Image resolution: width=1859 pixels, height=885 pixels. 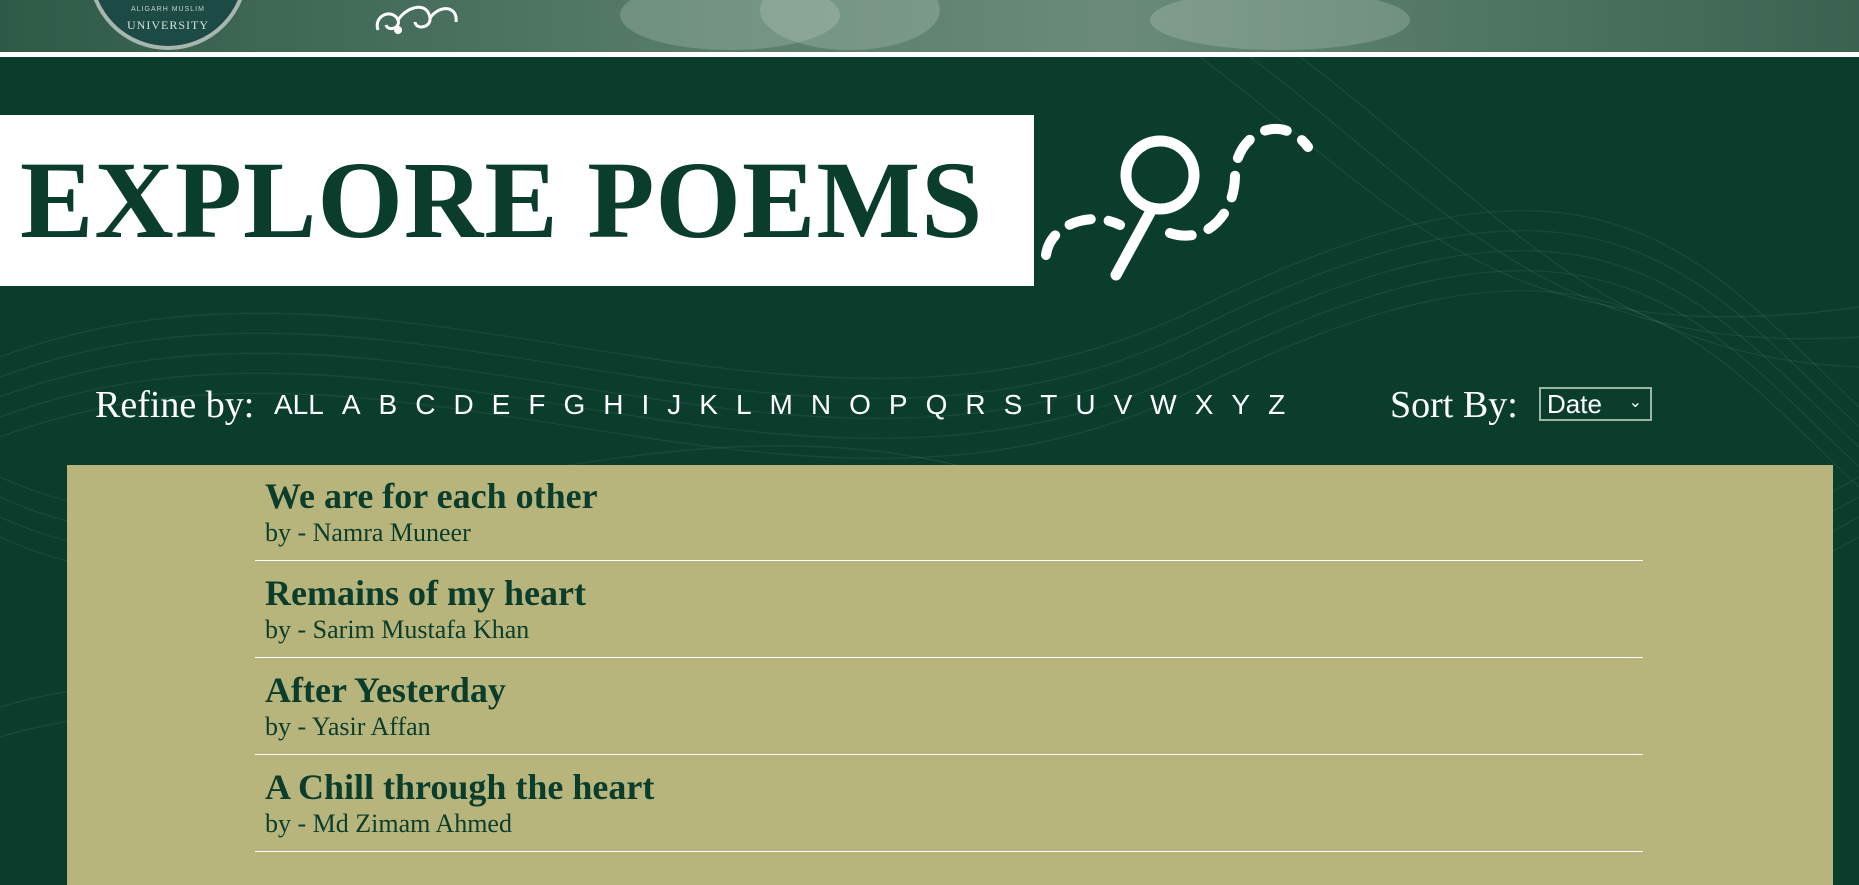 What do you see at coordinates (299, 405) in the screenshot?
I see `letter-filter-all: ALL` at bounding box center [299, 405].